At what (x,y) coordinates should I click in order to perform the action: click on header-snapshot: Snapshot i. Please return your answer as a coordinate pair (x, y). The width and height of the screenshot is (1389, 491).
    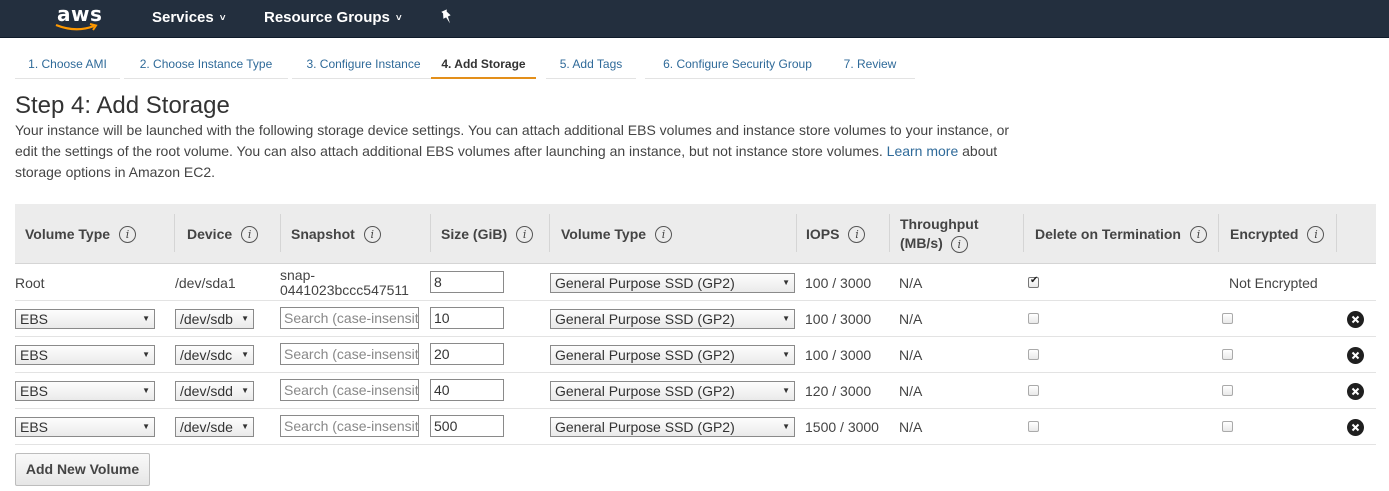
    Looking at the image, I should click on (356, 234).